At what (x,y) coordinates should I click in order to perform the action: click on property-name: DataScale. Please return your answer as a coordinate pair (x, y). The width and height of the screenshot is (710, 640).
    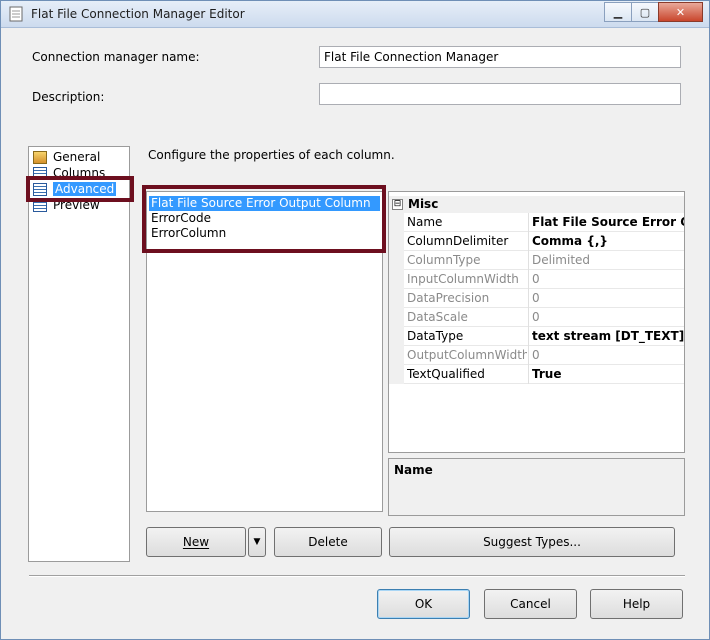
    Looking at the image, I should click on (437, 317).